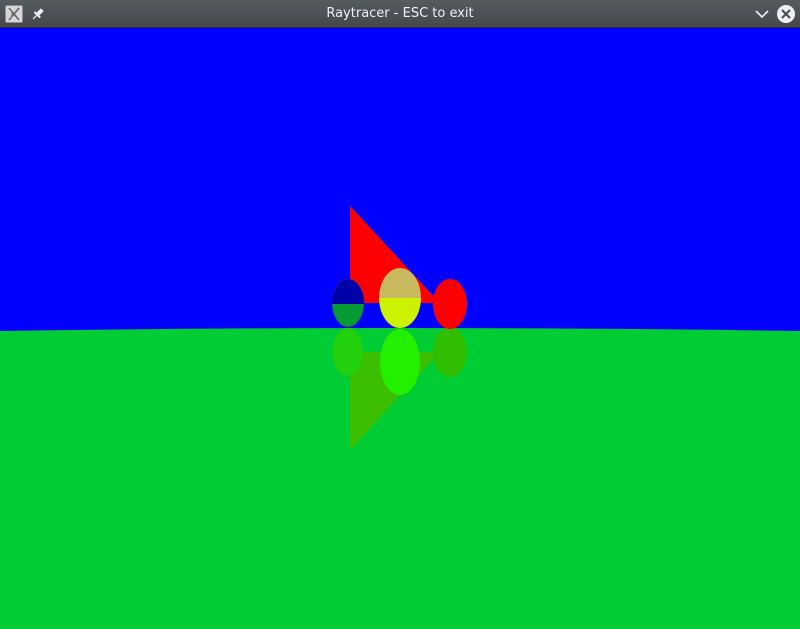 This screenshot has width=800, height=629. Describe the element at coordinates (450, 304) in the screenshot. I see `sphere-right` at that location.